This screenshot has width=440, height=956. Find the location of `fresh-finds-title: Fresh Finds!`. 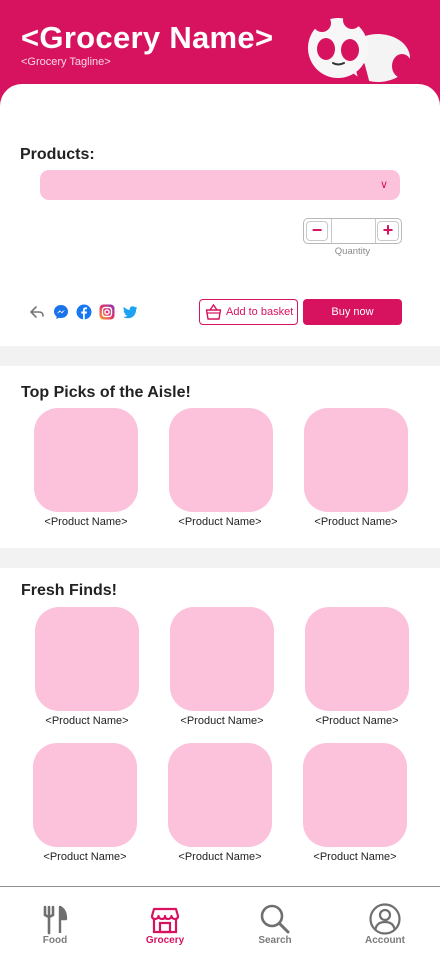

fresh-finds-title: Fresh Finds! is located at coordinates (69, 590).